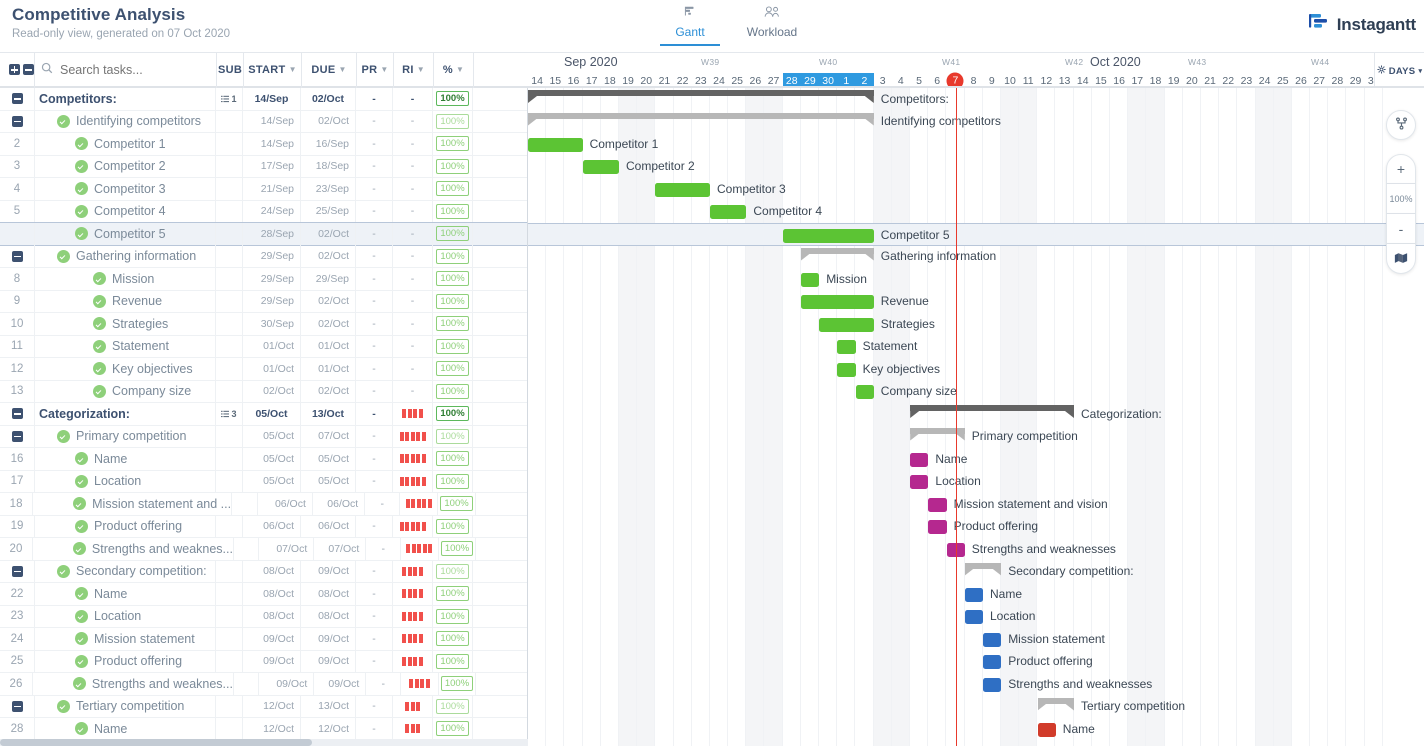 The image size is (1424, 746). Describe the element at coordinates (976, 257) in the screenshot. I see `gantt-row: Gathering information` at that location.